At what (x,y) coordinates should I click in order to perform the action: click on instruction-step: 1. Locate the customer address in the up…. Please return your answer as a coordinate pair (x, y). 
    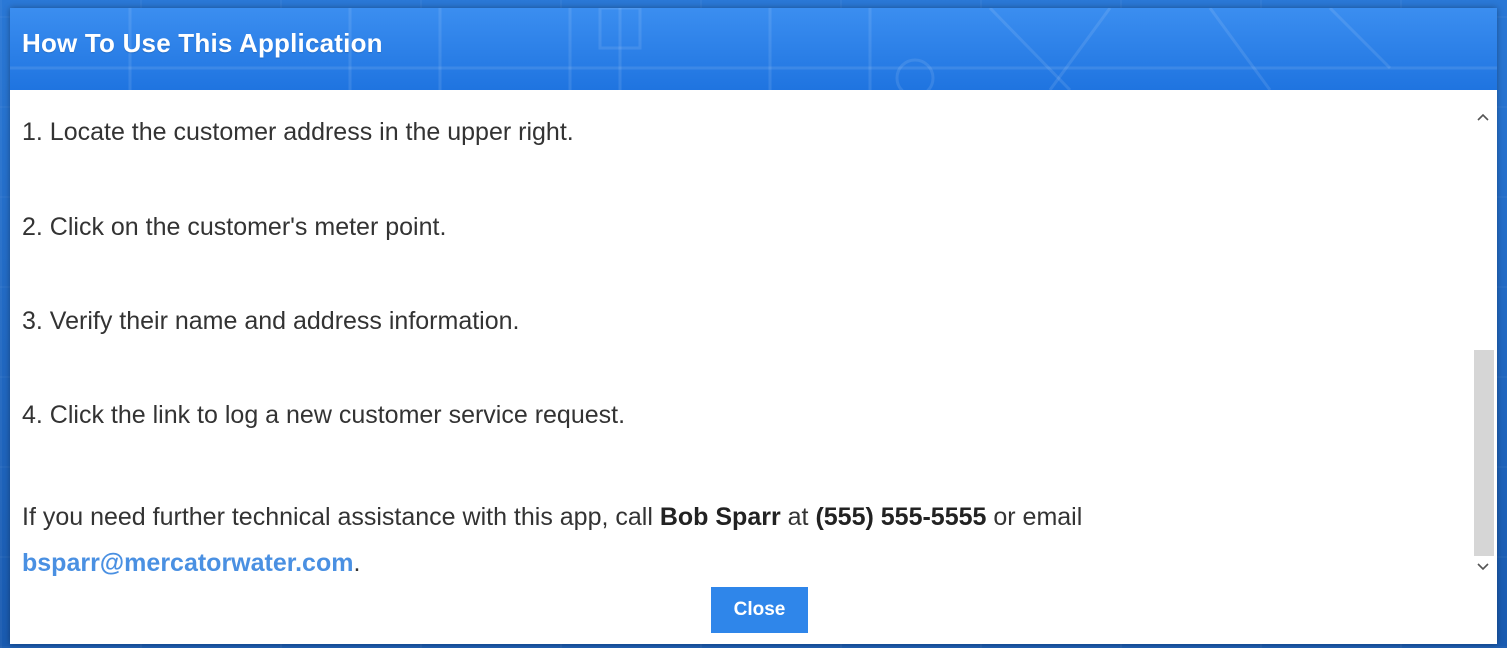
    Looking at the image, I should click on (298, 132).